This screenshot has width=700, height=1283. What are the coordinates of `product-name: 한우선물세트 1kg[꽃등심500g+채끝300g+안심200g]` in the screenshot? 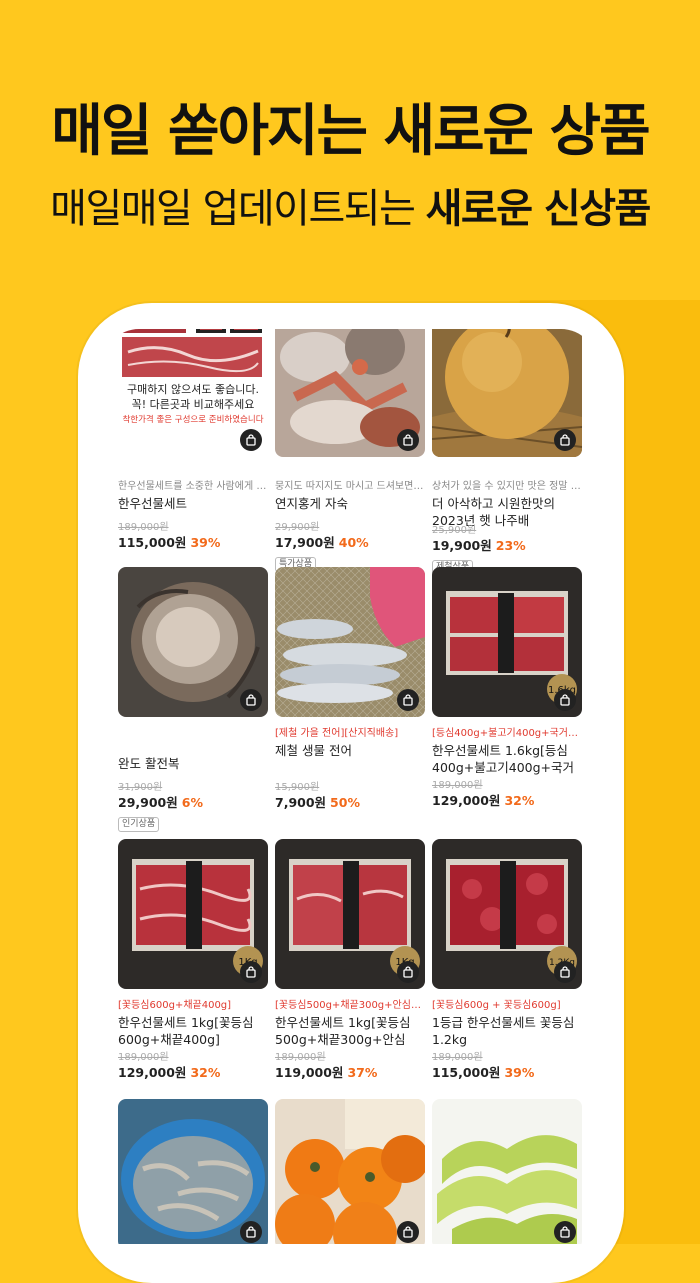 It's located at (350, 1031).